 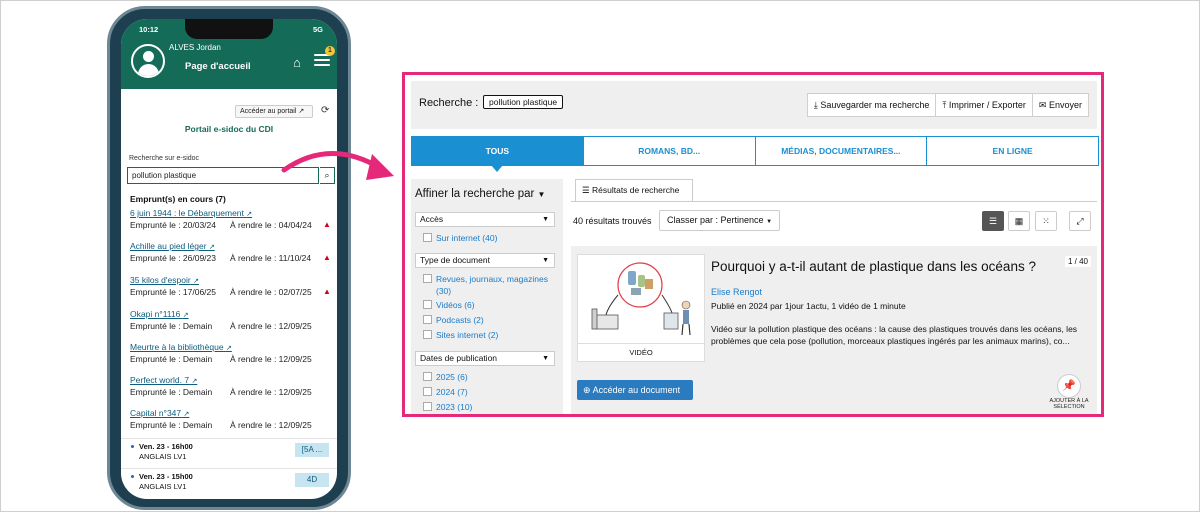 I want to click on result-thumbnail: VIDÉO, so click(x=641, y=308).